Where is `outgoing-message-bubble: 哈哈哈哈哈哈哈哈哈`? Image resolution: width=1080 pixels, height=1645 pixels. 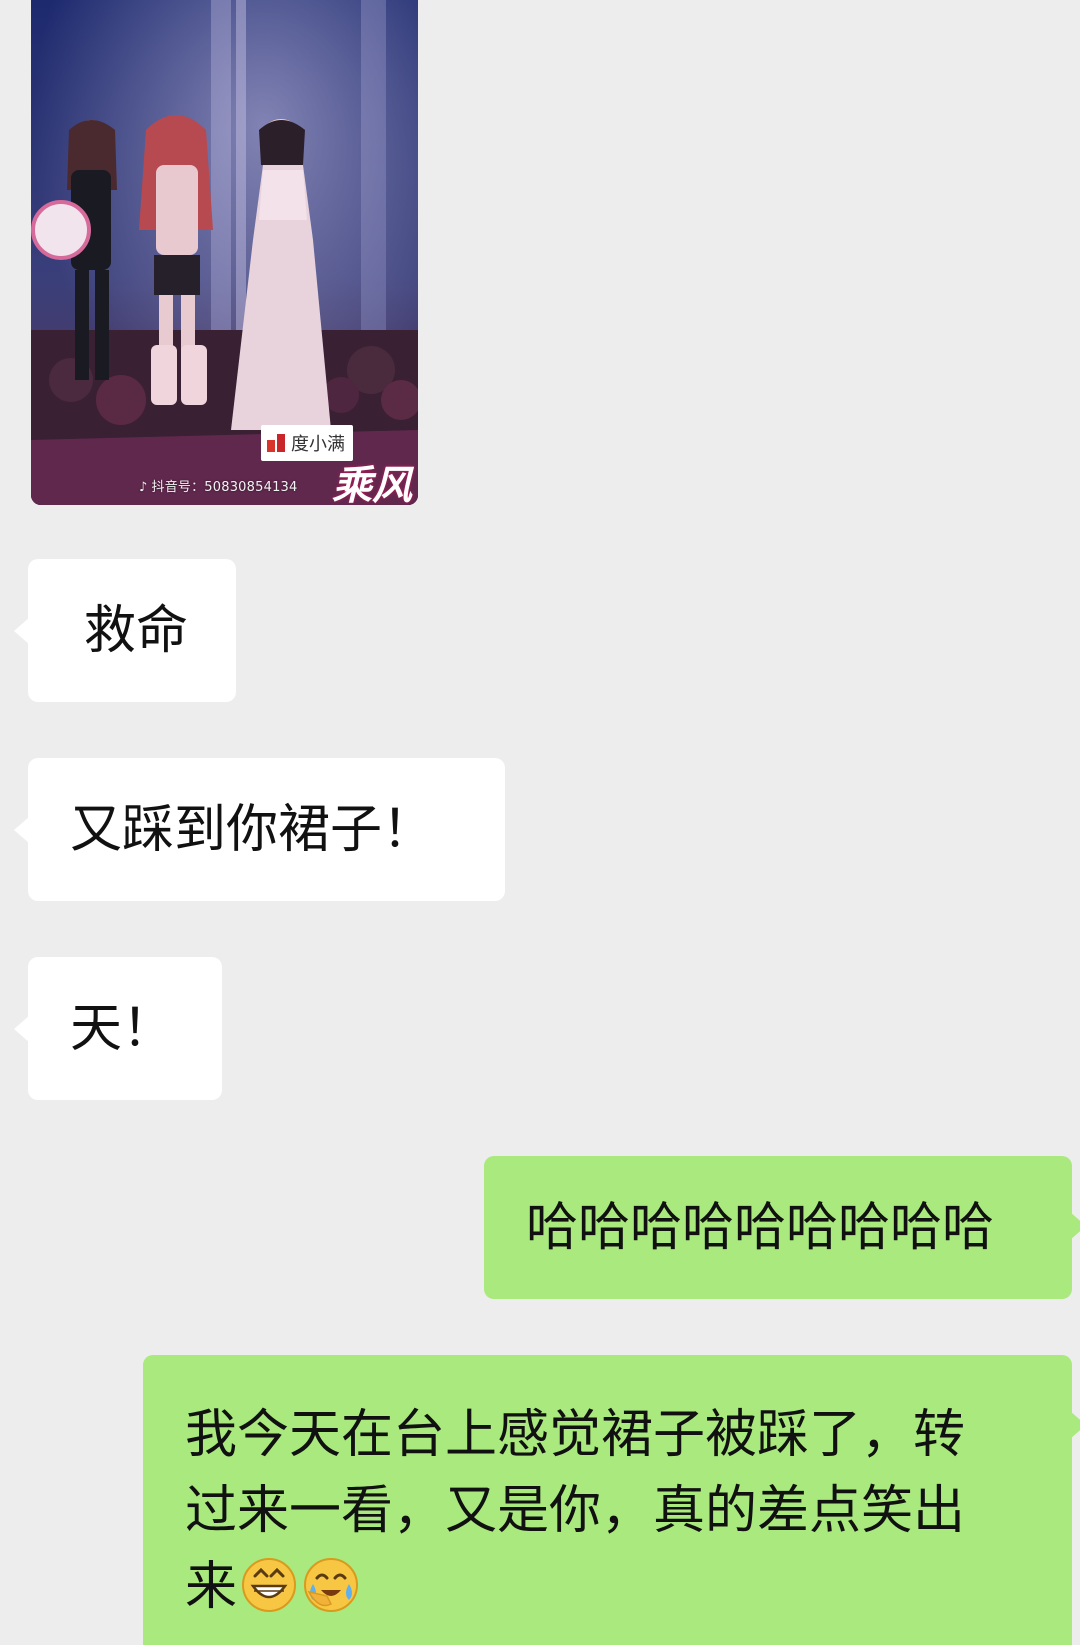 outgoing-message-bubble: 哈哈哈哈哈哈哈哈哈 is located at coordinates (782, 1227).